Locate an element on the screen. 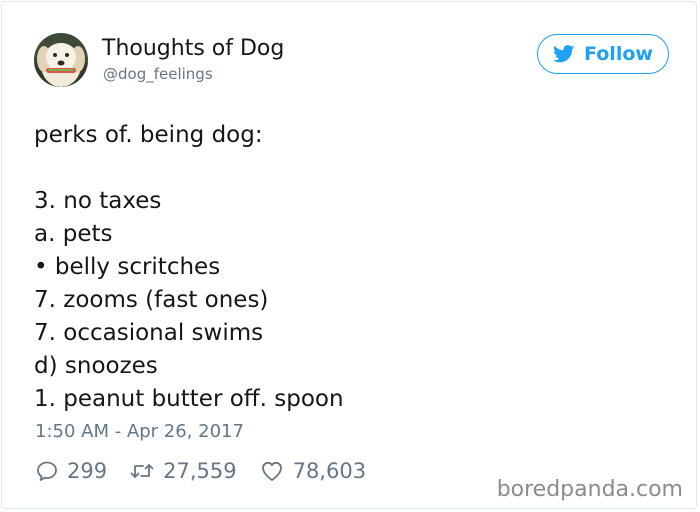 This screenshot has width=700, height=512. retweet-count: 27,559 is located at coordinates (200, 471).